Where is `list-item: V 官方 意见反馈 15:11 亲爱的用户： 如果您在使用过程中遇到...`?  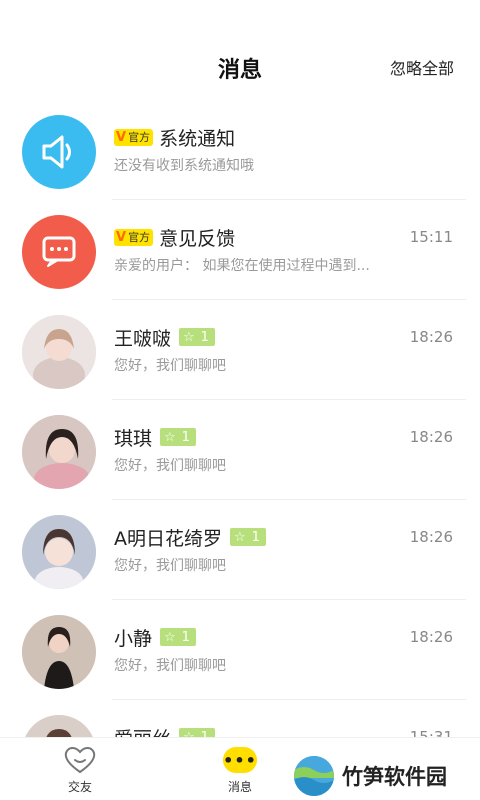 list-item: V 官方 意见反馈 15:11 亲爱的用户： 如果您在使用过程中遇到... is located at coordinates (240, 250).